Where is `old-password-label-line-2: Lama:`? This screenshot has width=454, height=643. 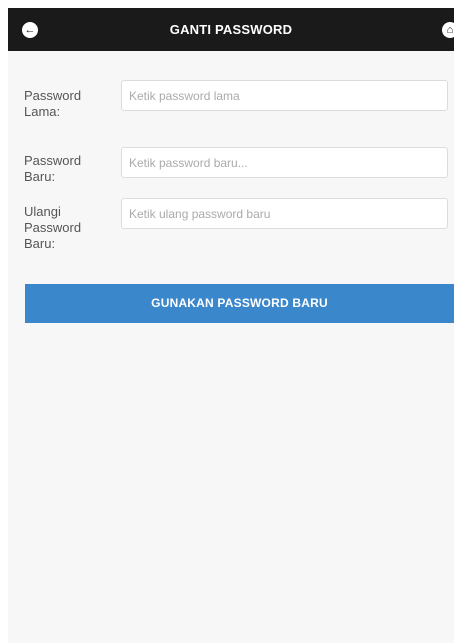 old-password-label-line-2: Lama: is located at coordinates (42, 111).